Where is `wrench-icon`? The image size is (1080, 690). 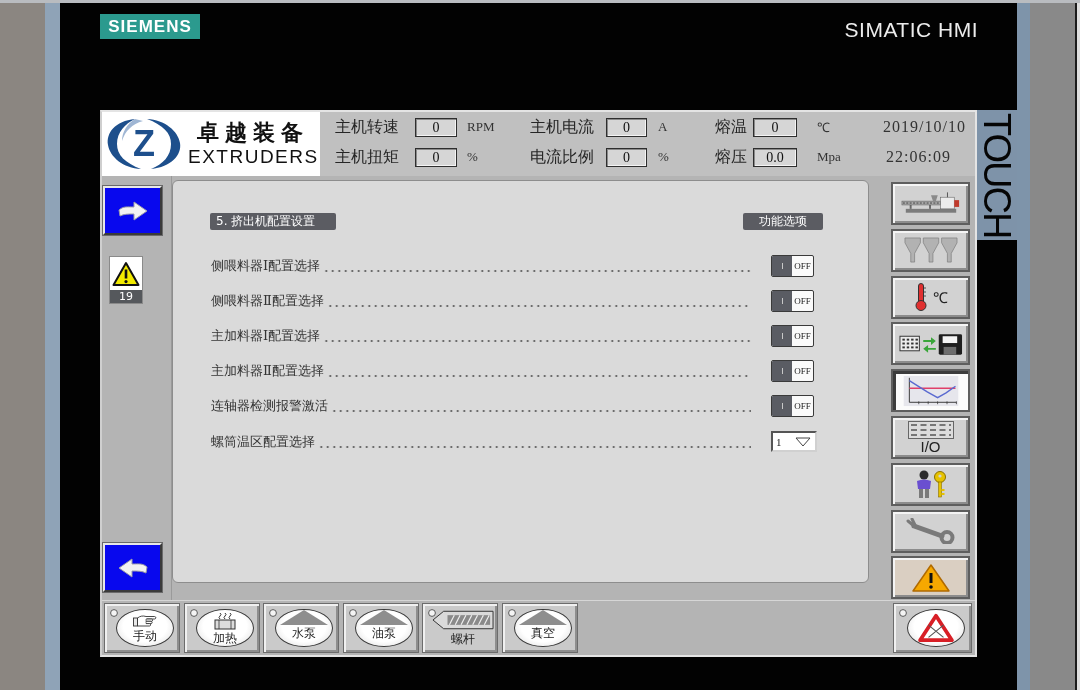 wrench-icon is located at coordinates (930, 531).